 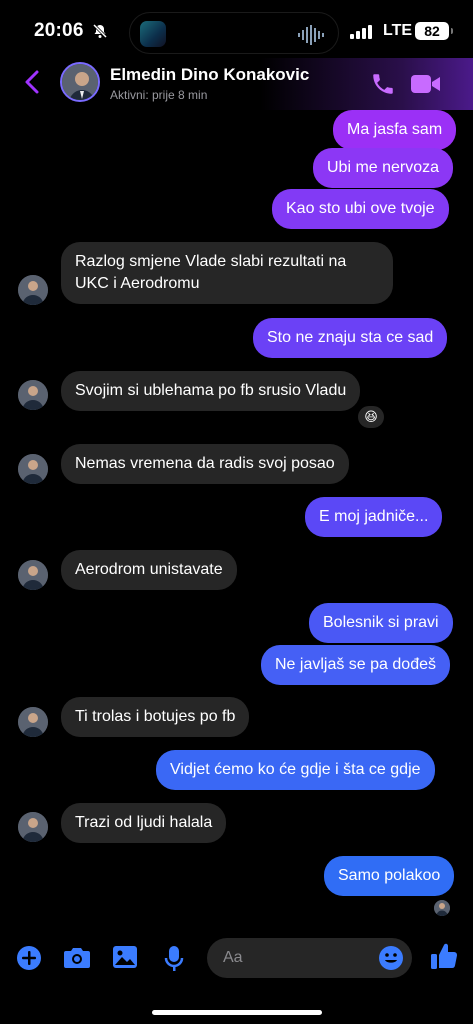 I want to click on dynamic-island, so click(x=234, y=33).